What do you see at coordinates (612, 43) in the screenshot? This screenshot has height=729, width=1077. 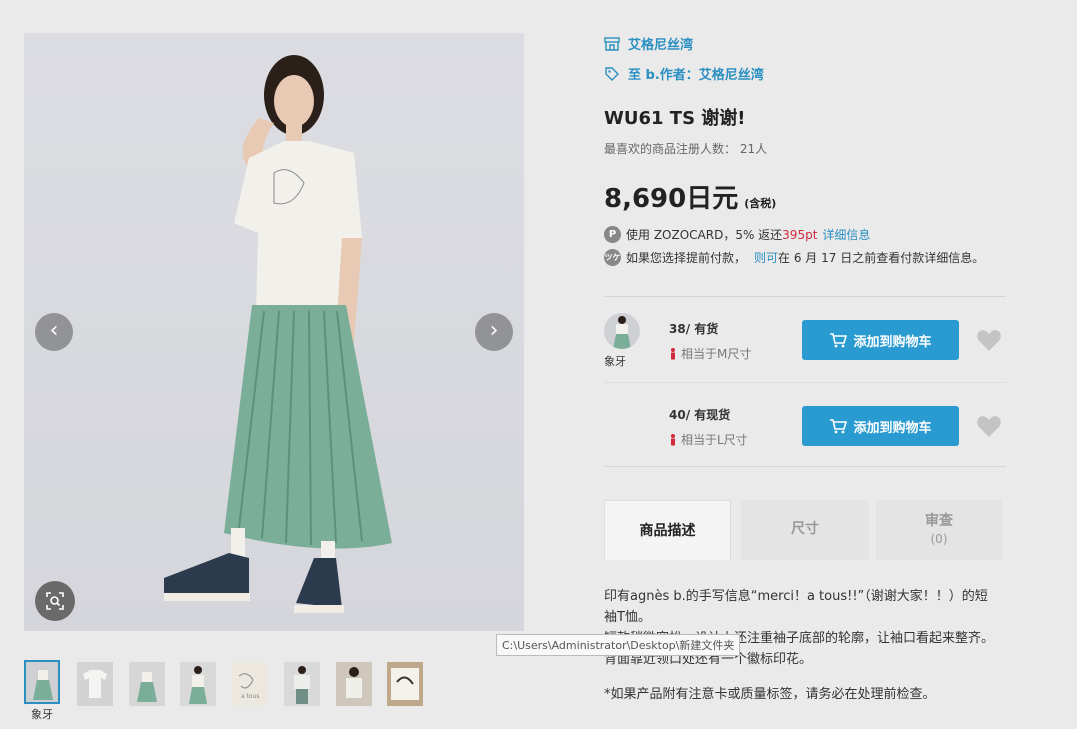 I see `shop-icon` at bounding box center [612, 43].